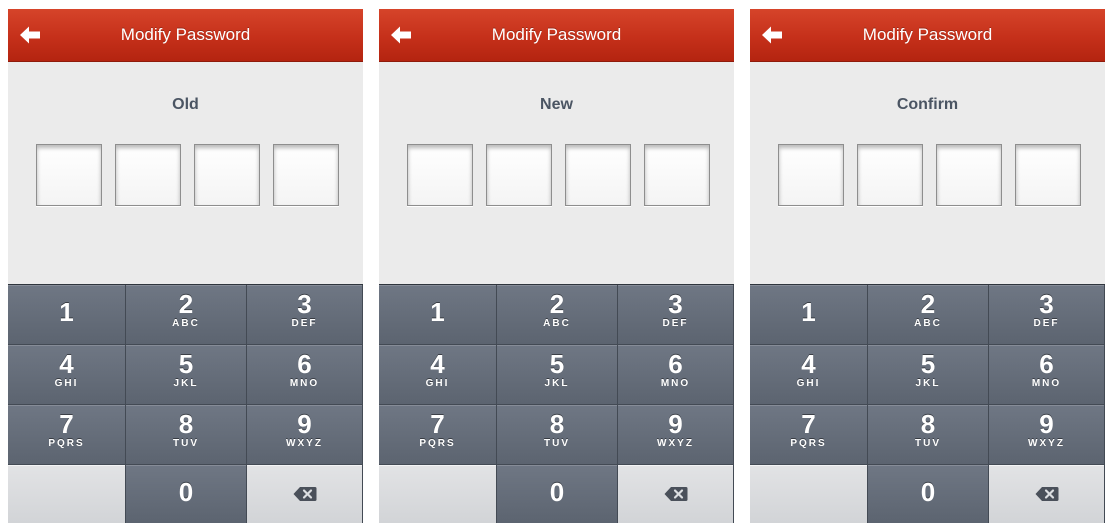 This screenshot has width=1105, height=523. Describe the element at coordinates (304, 364) in the screenshot. I see `key-digit: 6` at that location.